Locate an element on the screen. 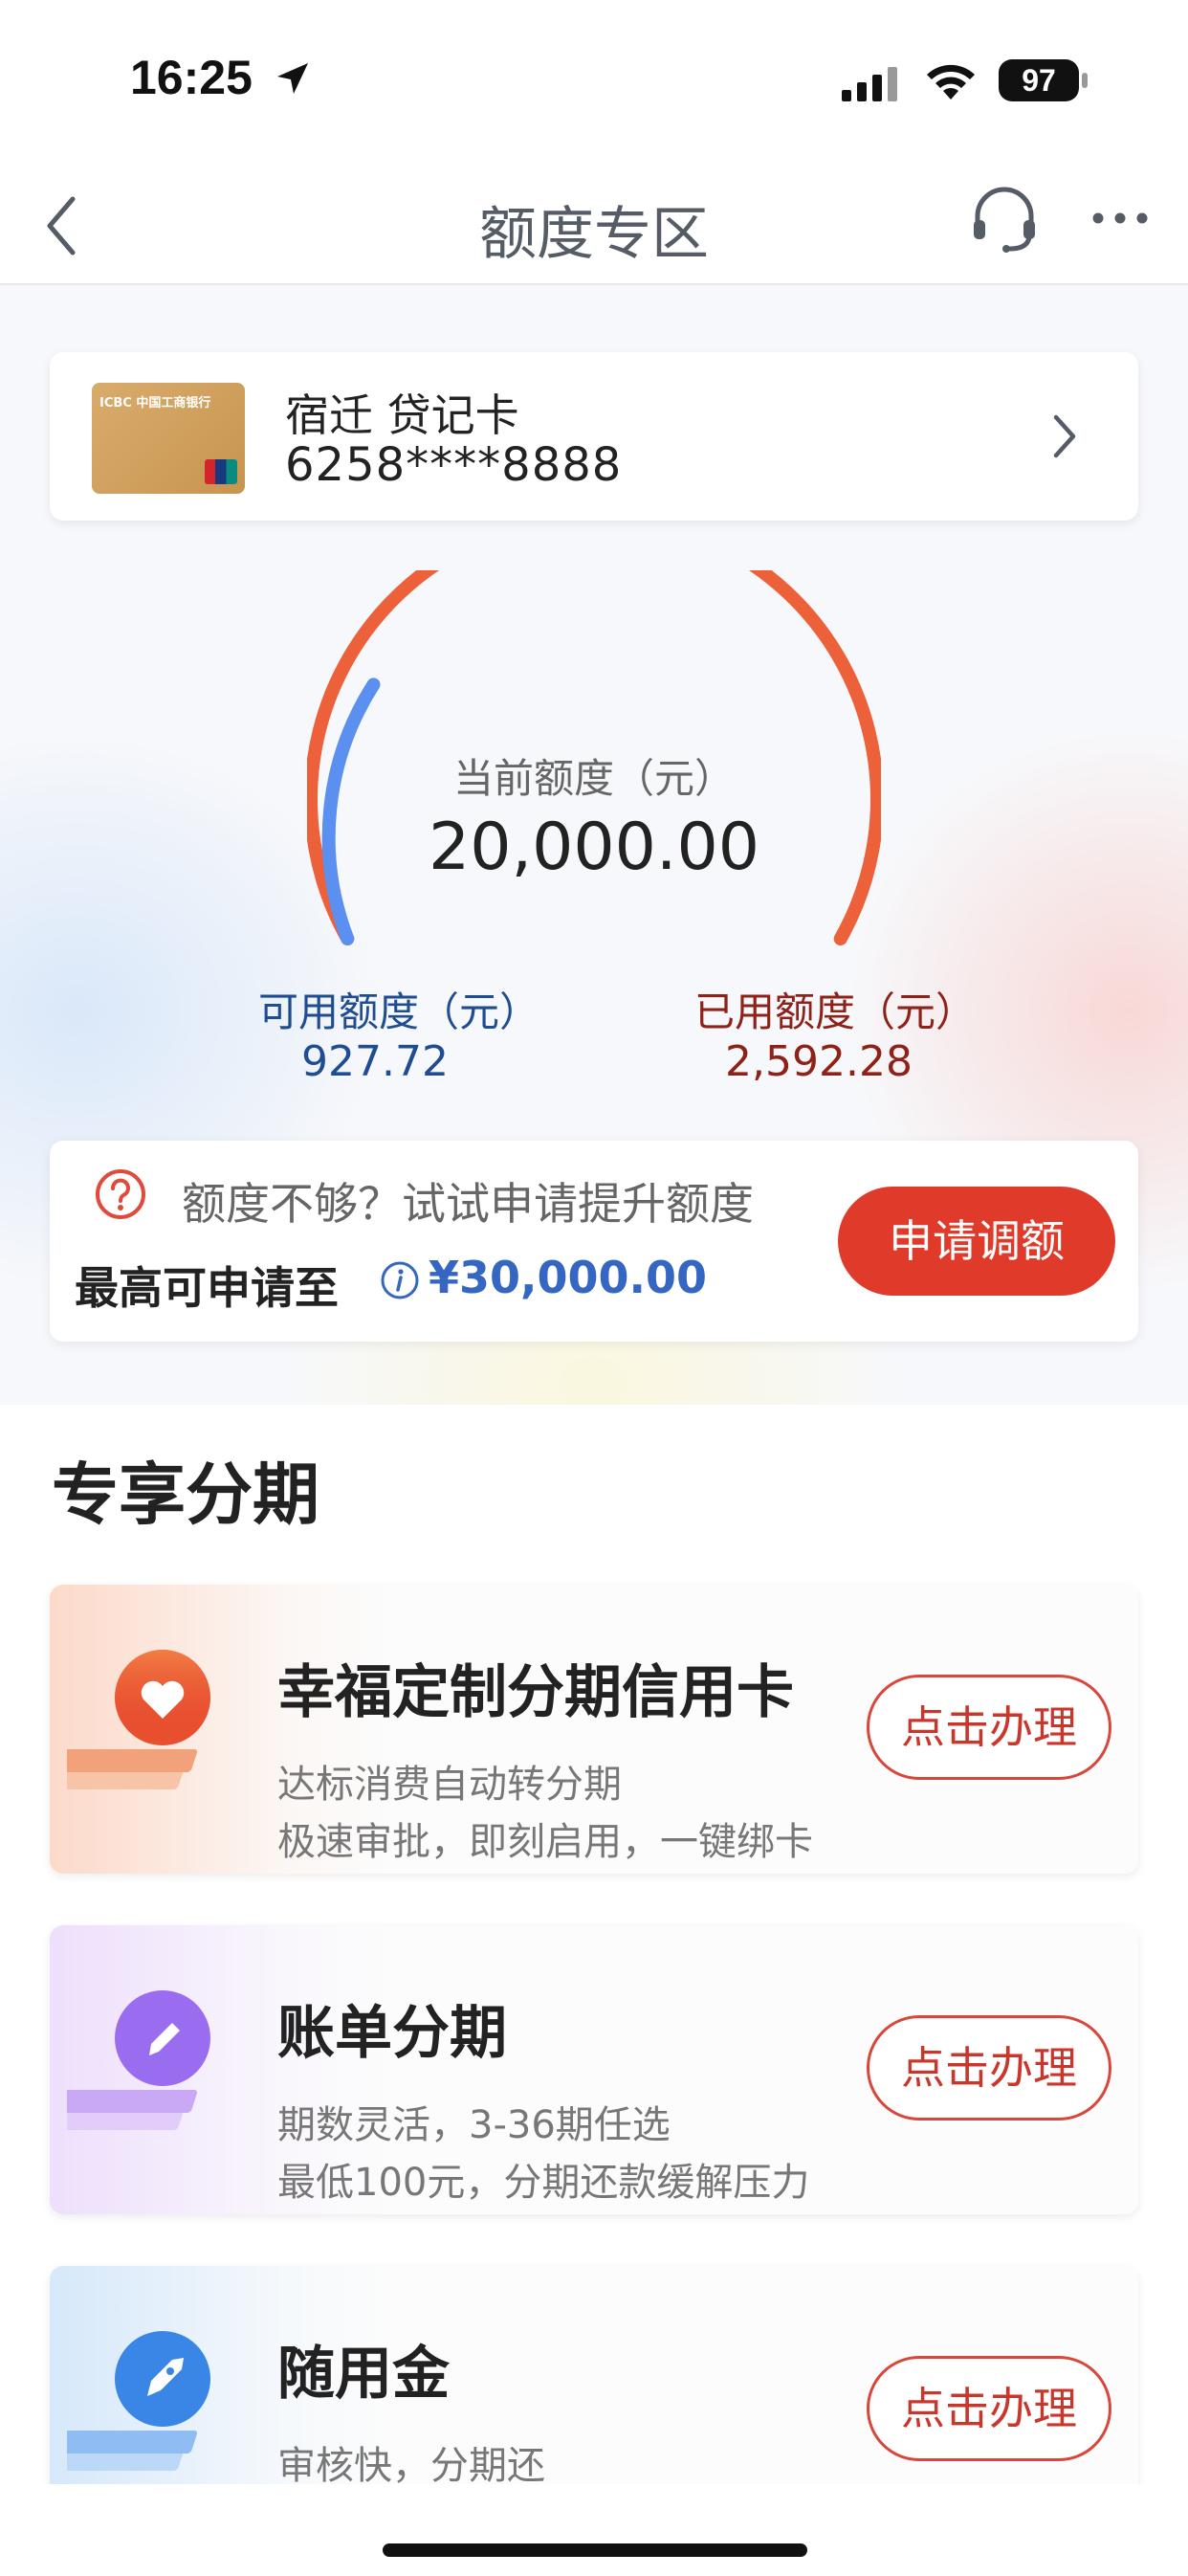 The width and height of the screenshot is (1188, 2576). used-limit-value: 2,592.28 is located at coordinates (819, 1061).